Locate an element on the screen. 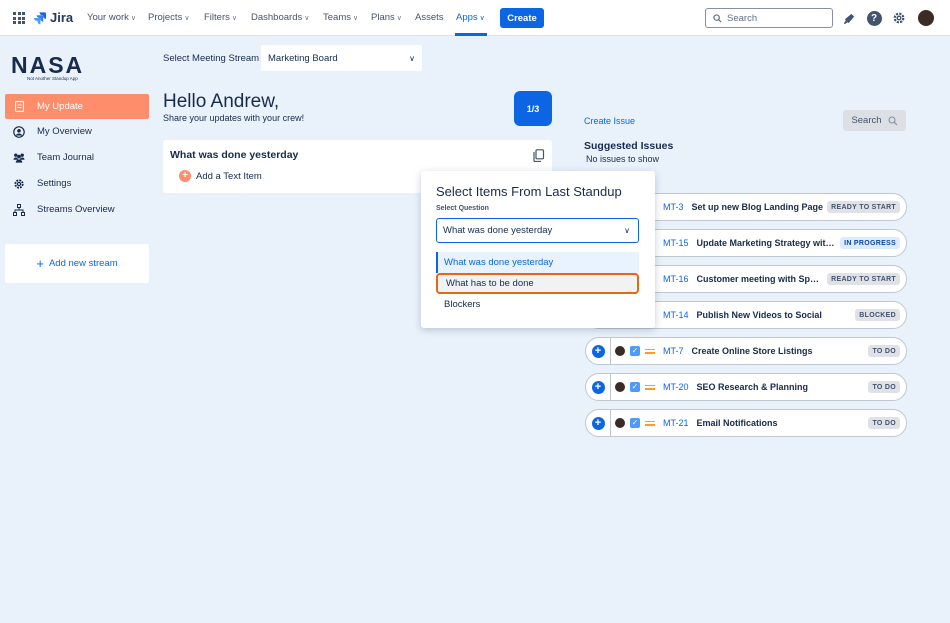 The height and width of the screenshot is (623, 950). nav-plans-label: Plans is located at coordinates (383, 17).